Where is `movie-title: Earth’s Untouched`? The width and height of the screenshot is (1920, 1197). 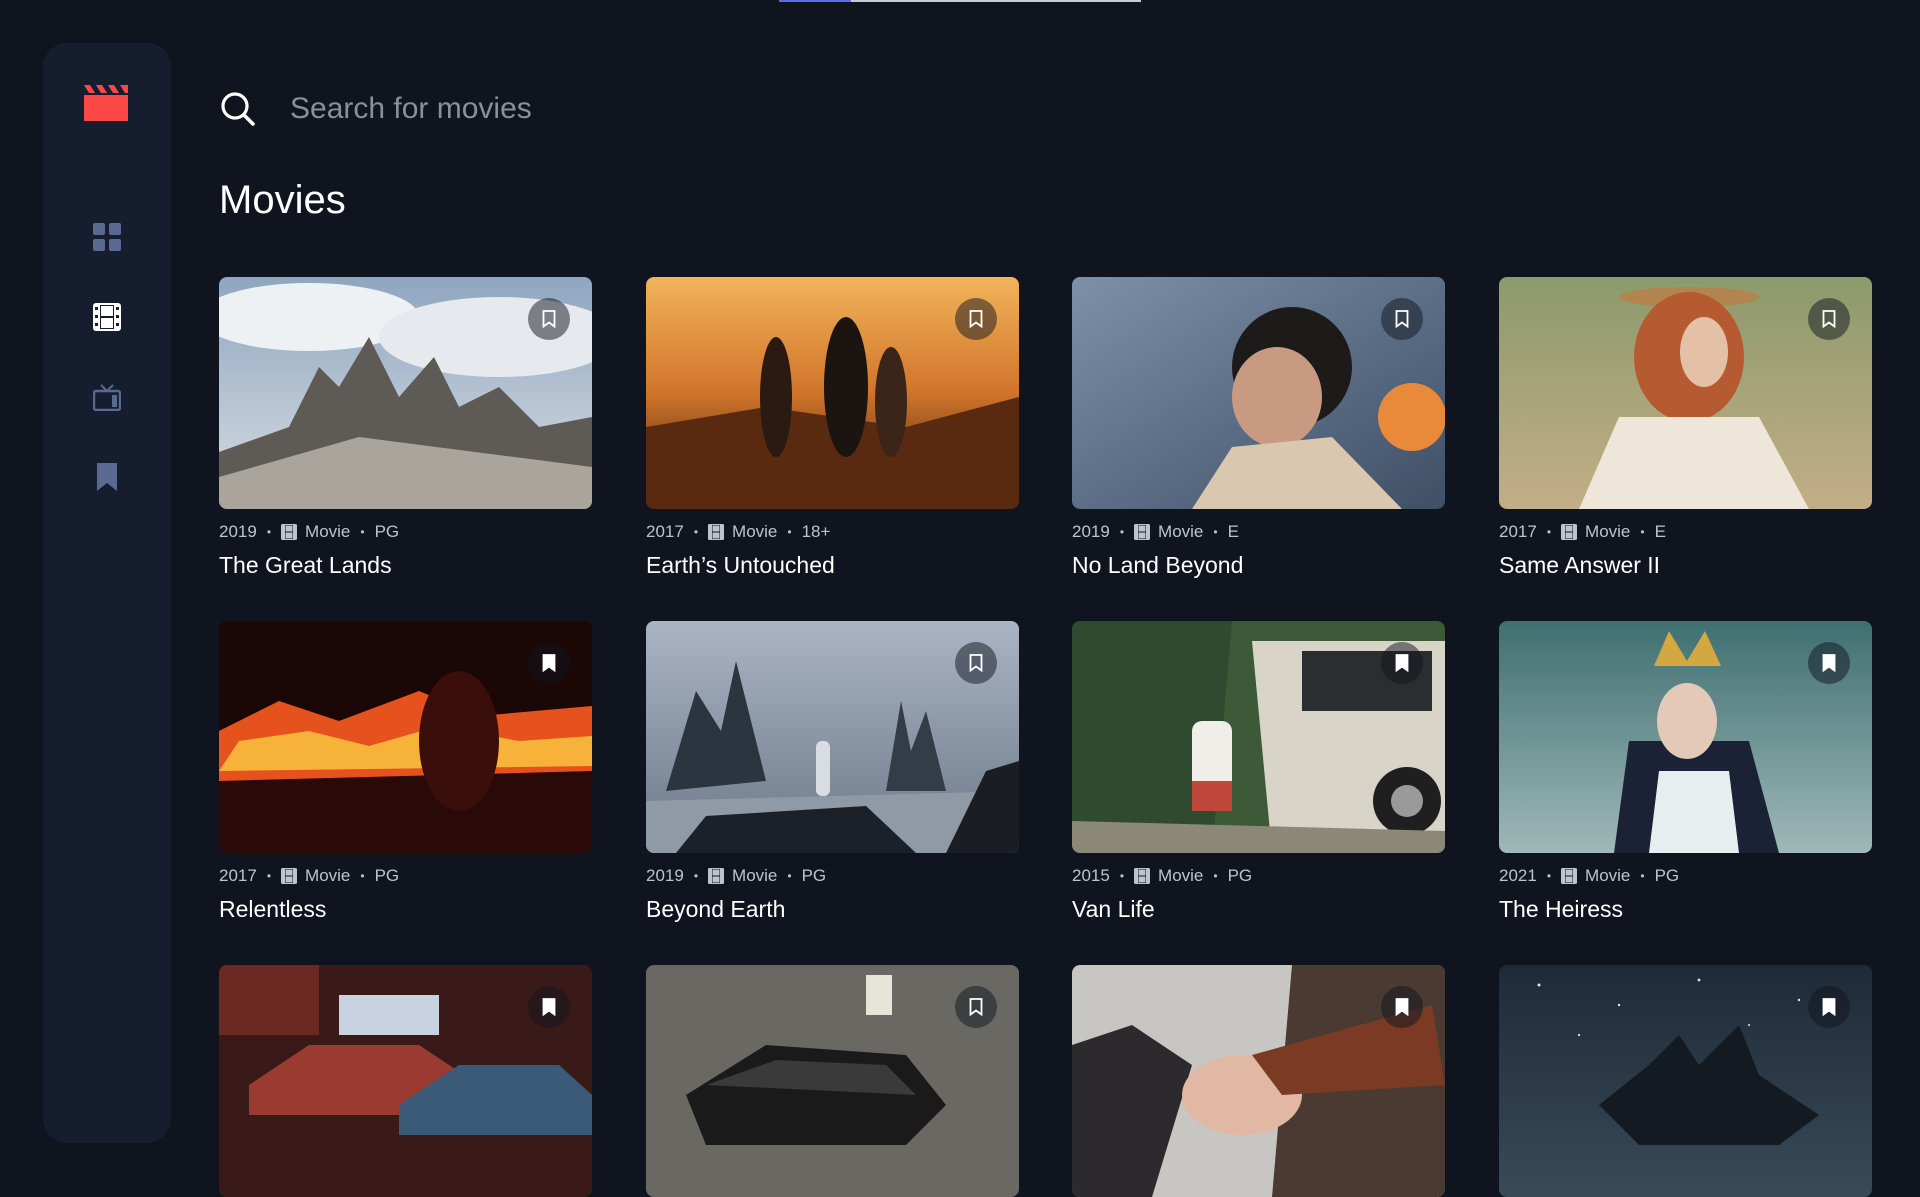
movie-title: Earth’s Untouched is located at coordinates (832, 565).